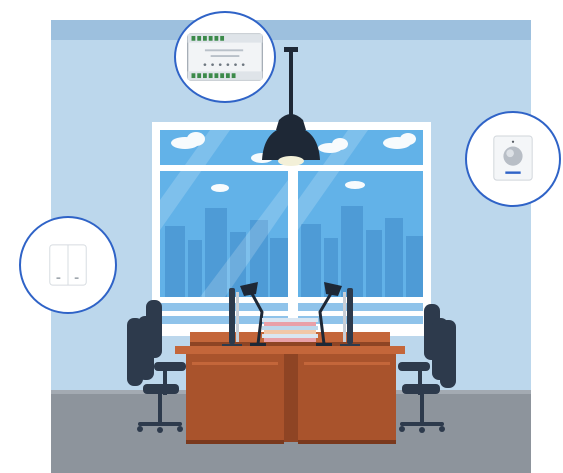 The image size is (563, 473). I want to click on switch-device-callout, so click(68, 265).